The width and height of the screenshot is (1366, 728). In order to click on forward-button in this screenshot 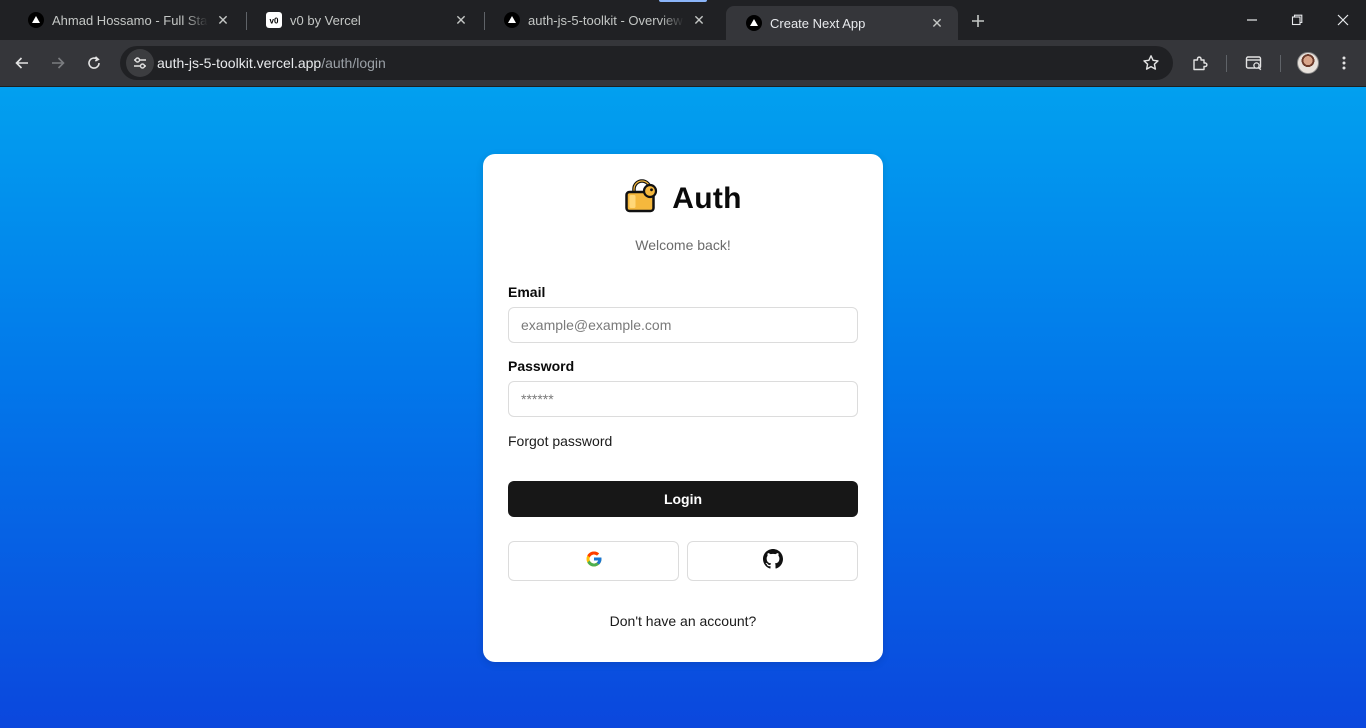, I will do `click(58, 63)`.